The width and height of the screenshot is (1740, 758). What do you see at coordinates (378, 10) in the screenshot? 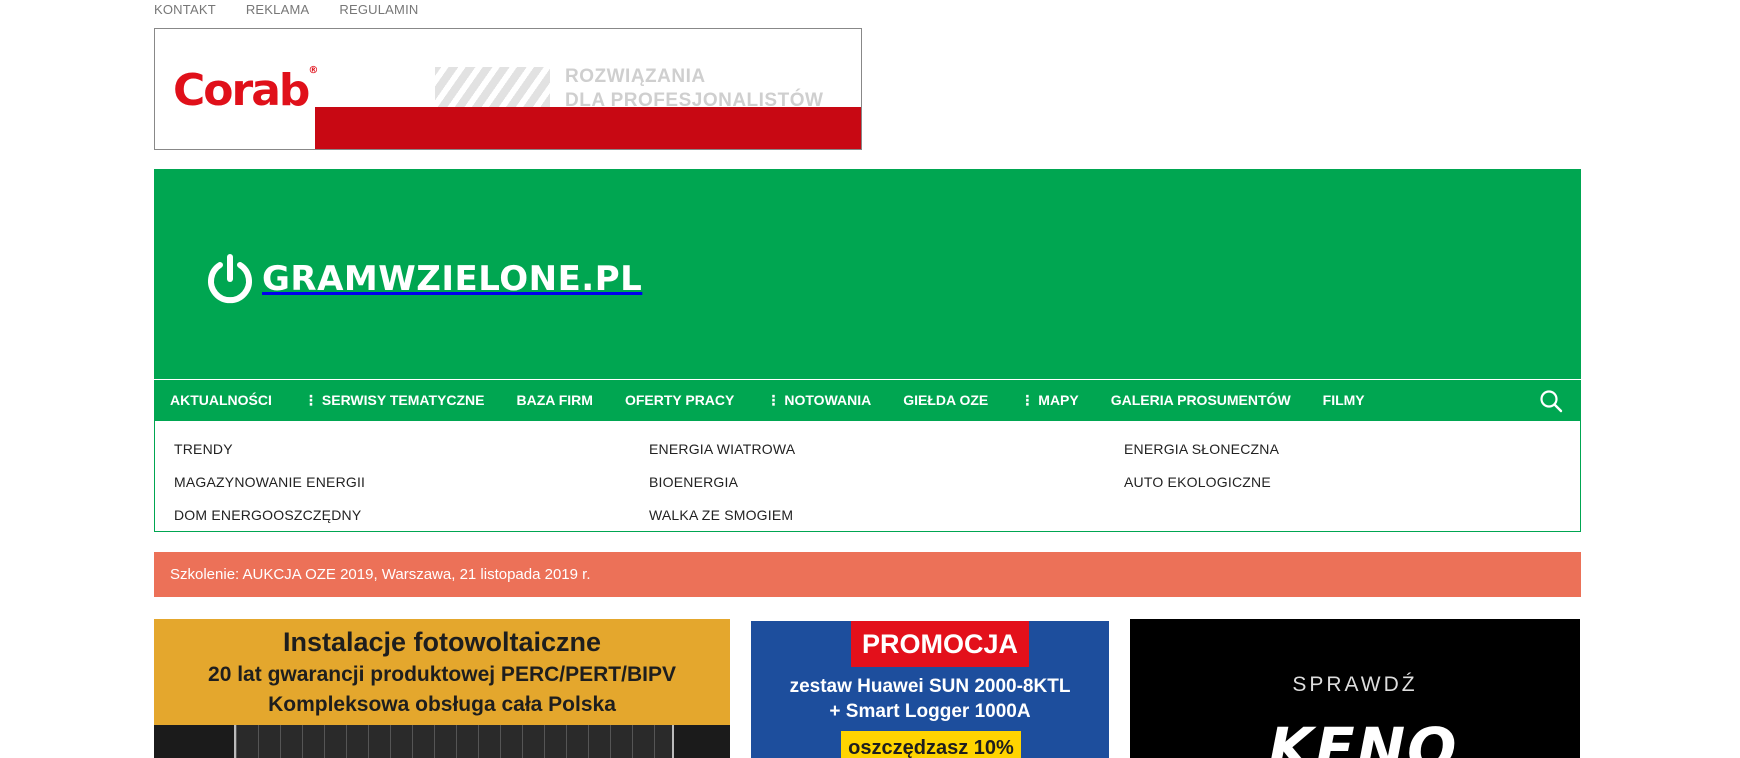
I see `top-link-regulamin: REGULAMIN` at bounding box center [378, 10].